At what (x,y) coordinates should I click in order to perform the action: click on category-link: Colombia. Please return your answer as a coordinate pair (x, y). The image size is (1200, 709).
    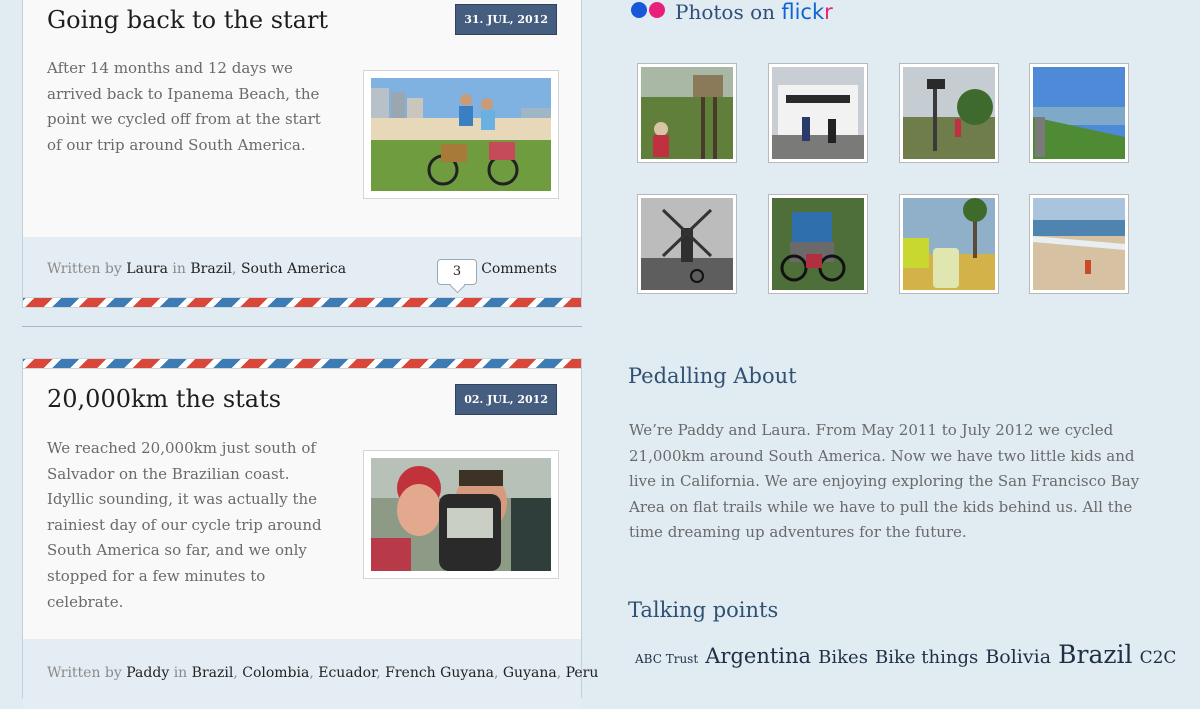
    Looking at the image, I should click on (275, 673).